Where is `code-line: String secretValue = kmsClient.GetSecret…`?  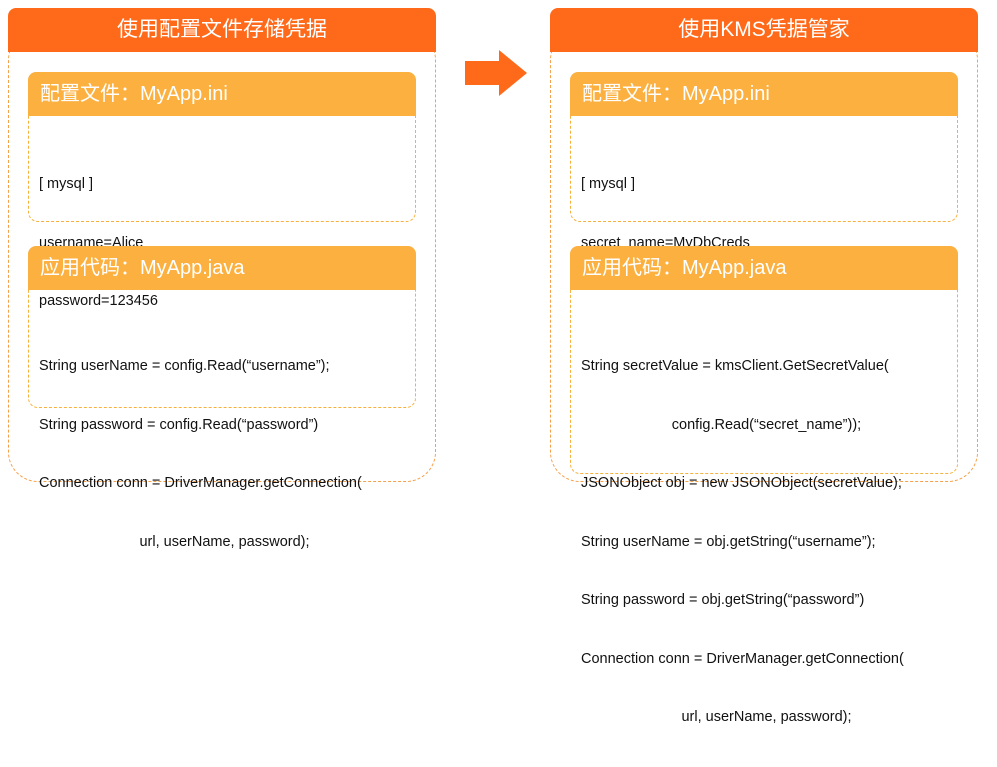 code-line: String secretValue = kmsClient.GetSecret… is located at coordinates (735, 366).